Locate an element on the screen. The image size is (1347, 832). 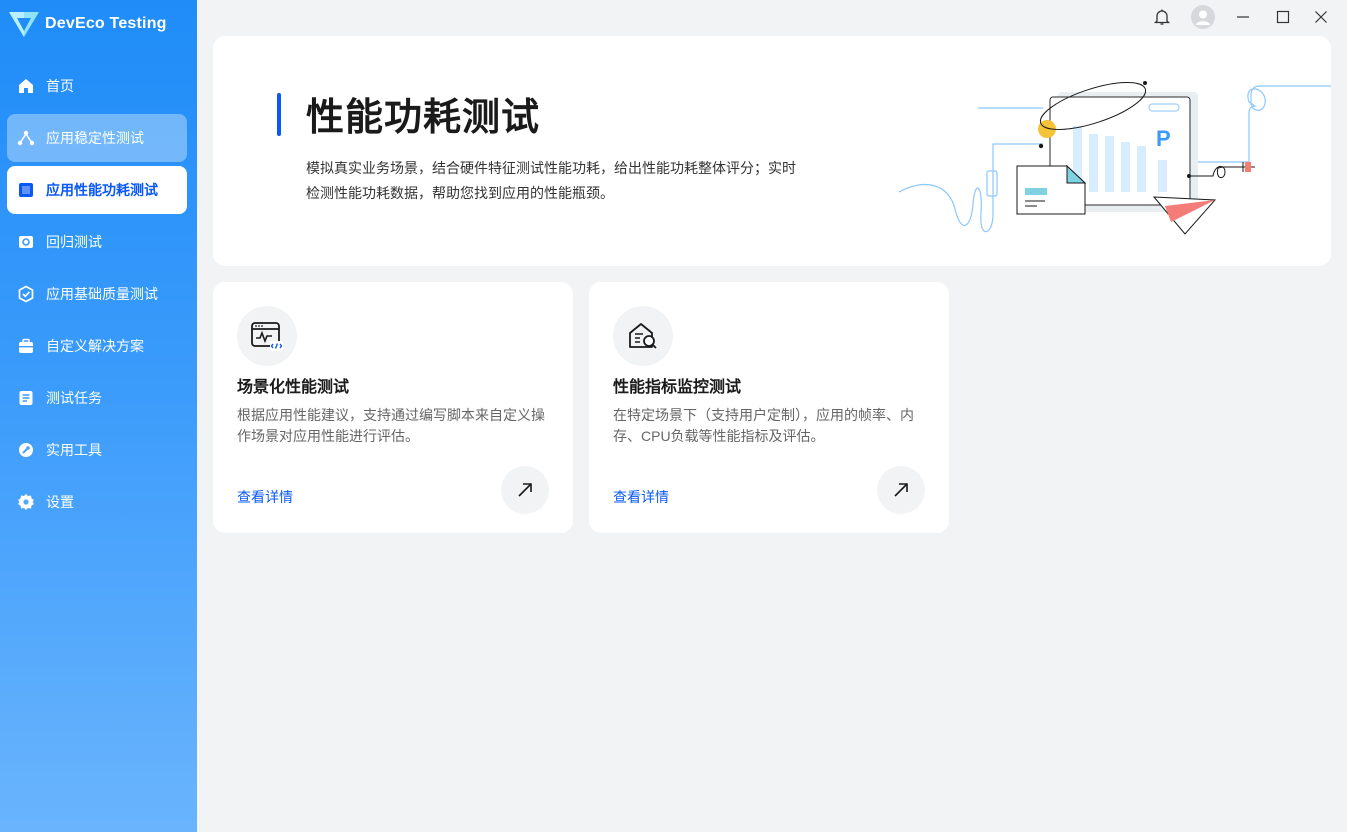
sidebar-item-custom-solution: 自定义解决方案 is located at coordinates (97, 346).